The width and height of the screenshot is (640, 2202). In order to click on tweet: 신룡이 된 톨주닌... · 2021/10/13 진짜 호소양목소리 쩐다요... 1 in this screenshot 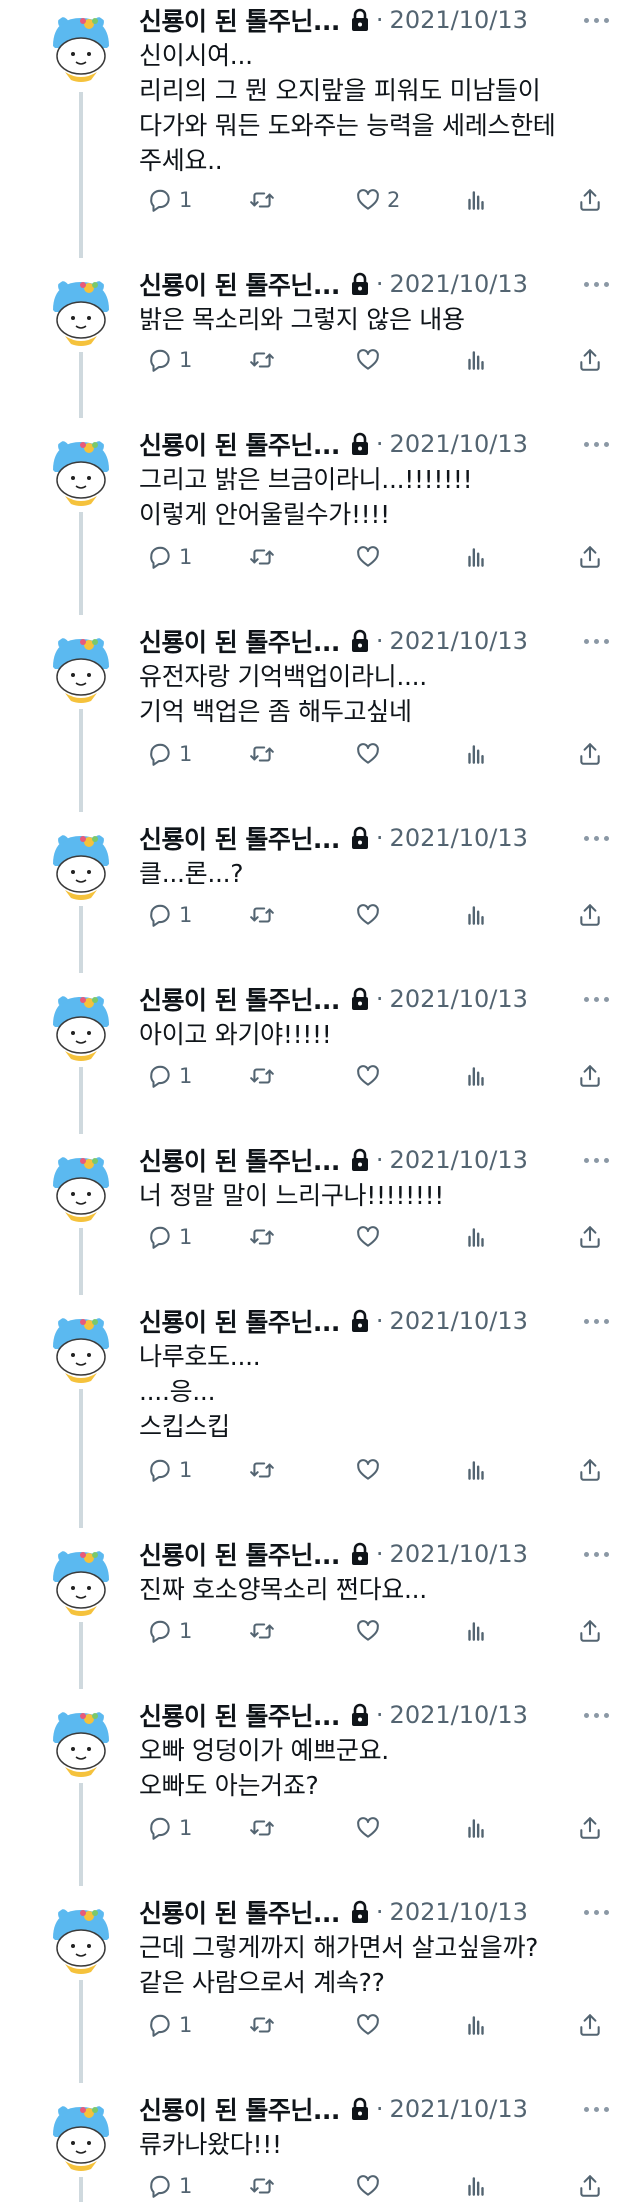, I will do `click(320, 1599)`.